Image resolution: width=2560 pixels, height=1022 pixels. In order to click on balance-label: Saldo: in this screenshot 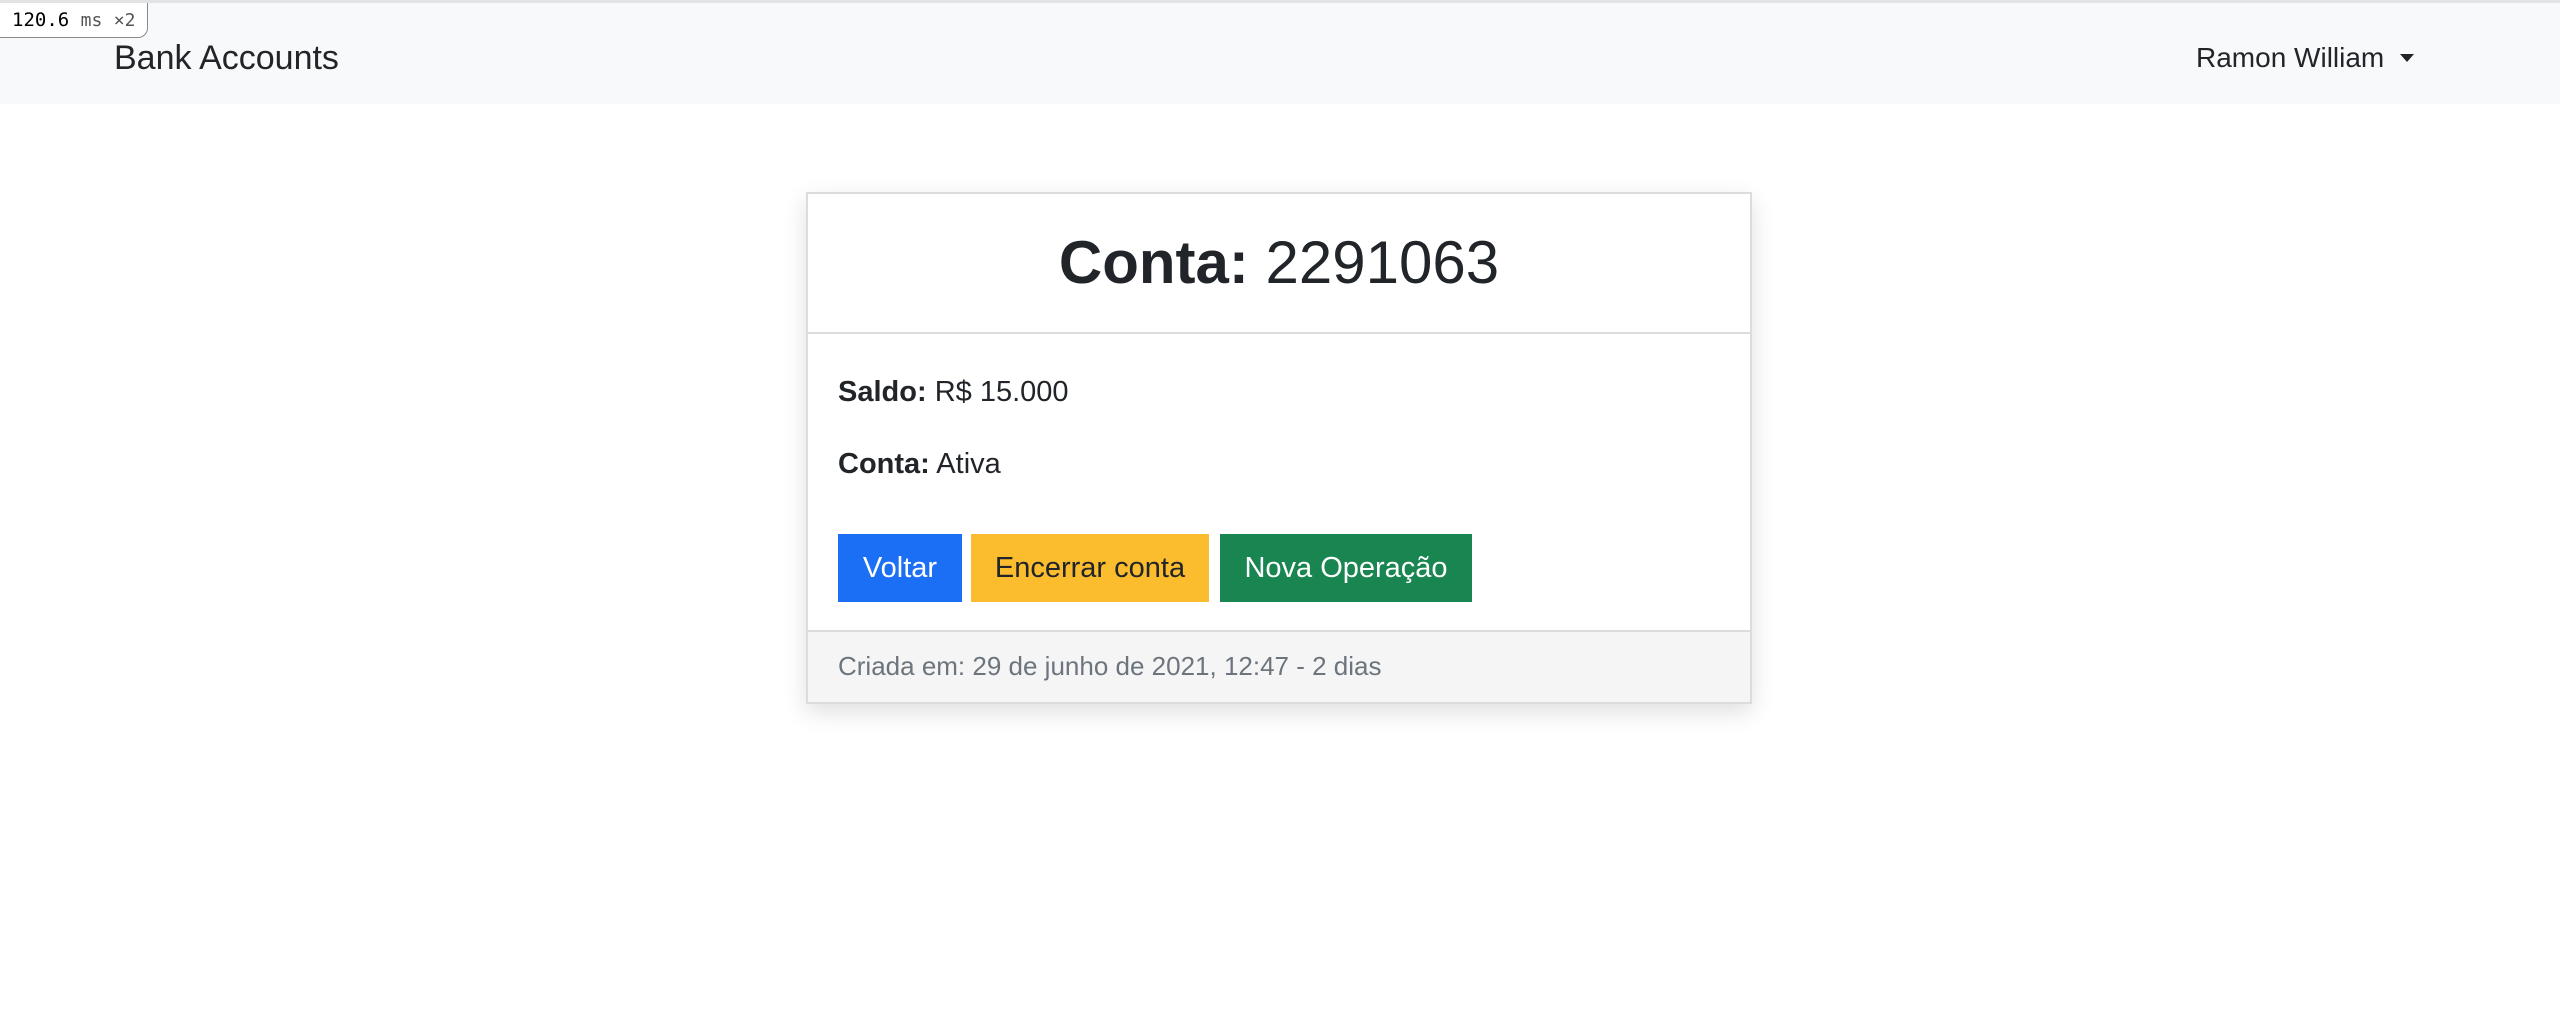, I will do `click(882, 392)`.